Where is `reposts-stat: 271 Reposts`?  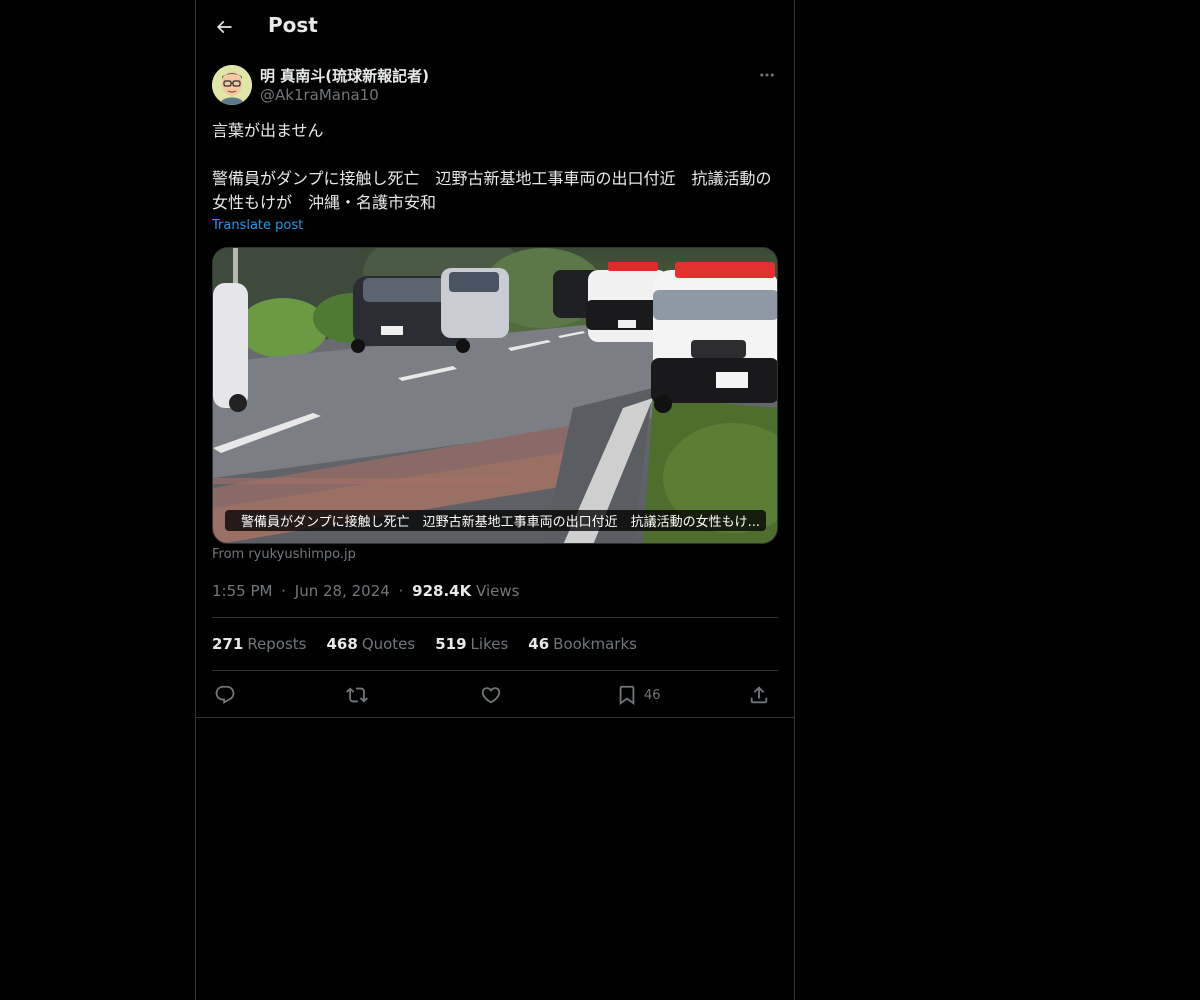 reposts-stat: 271 Reposts is located at coordinates (259, 644).